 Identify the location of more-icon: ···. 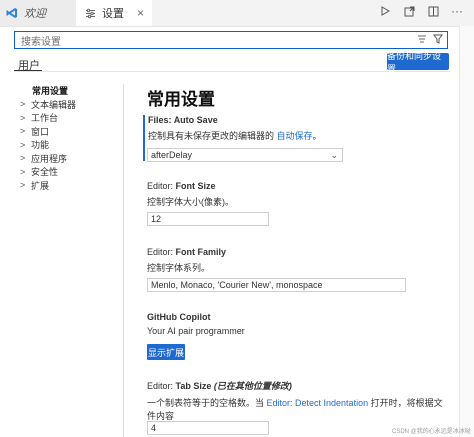
(457, 11).